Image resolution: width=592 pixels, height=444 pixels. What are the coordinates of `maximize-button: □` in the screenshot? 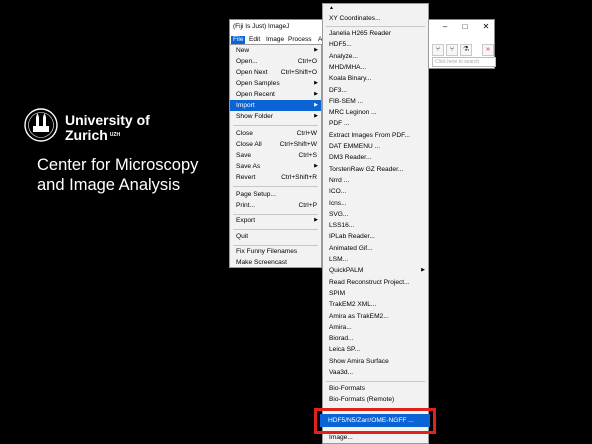 It's located at (465, 26).